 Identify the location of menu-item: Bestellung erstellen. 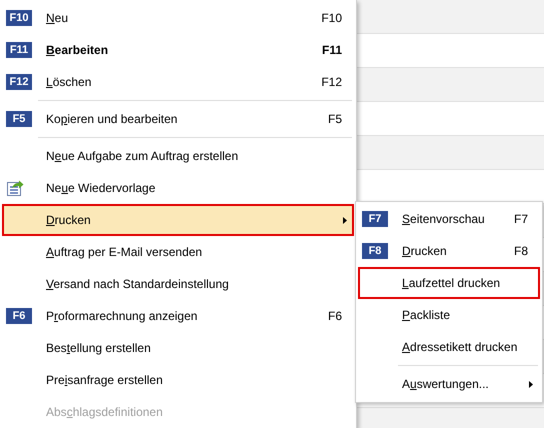
(178, 348).